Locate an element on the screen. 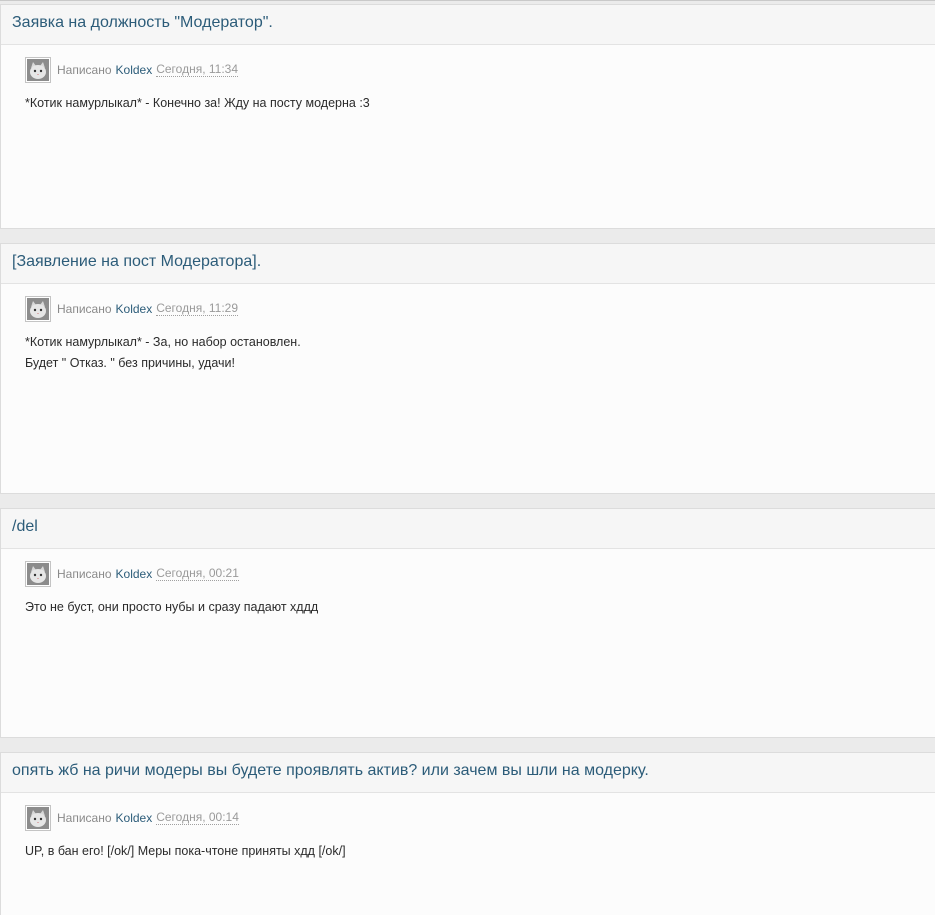 Image resolution: width=935 pixels, height=915 pixels. post-meta: Написано Koldex Сегодня, 00:14 is located at coordinates (480, 818).